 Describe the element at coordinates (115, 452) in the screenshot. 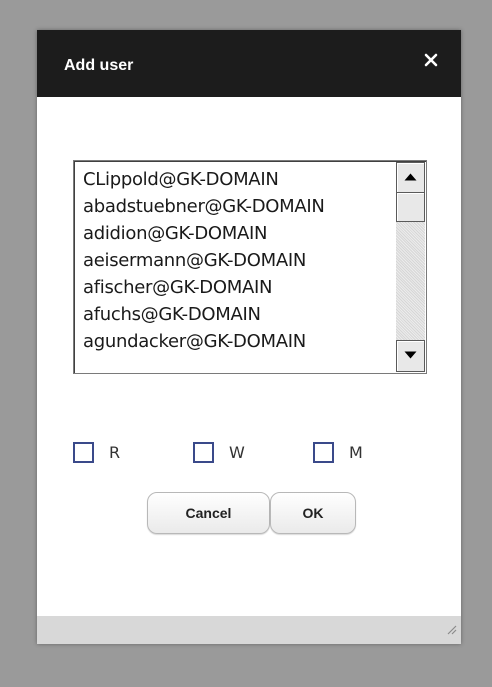

I see `permission-label: R` at that location.